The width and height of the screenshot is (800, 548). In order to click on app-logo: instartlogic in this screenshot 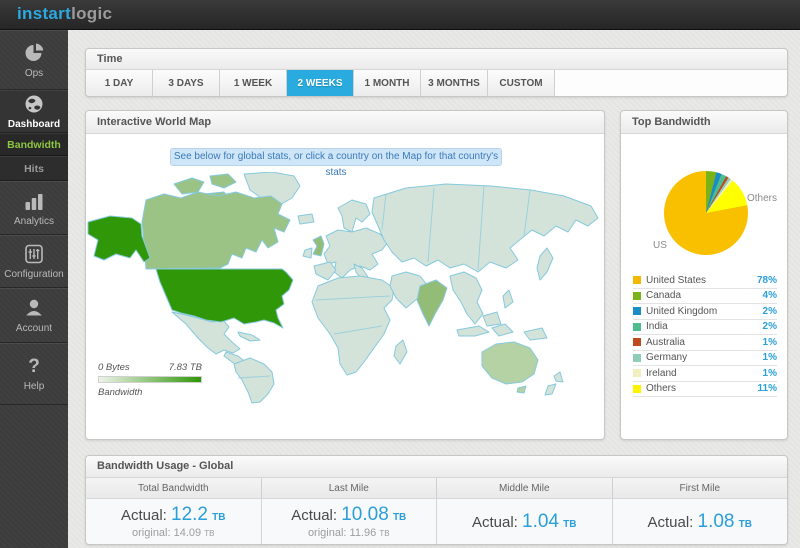, I will do `click(64, 14)`.